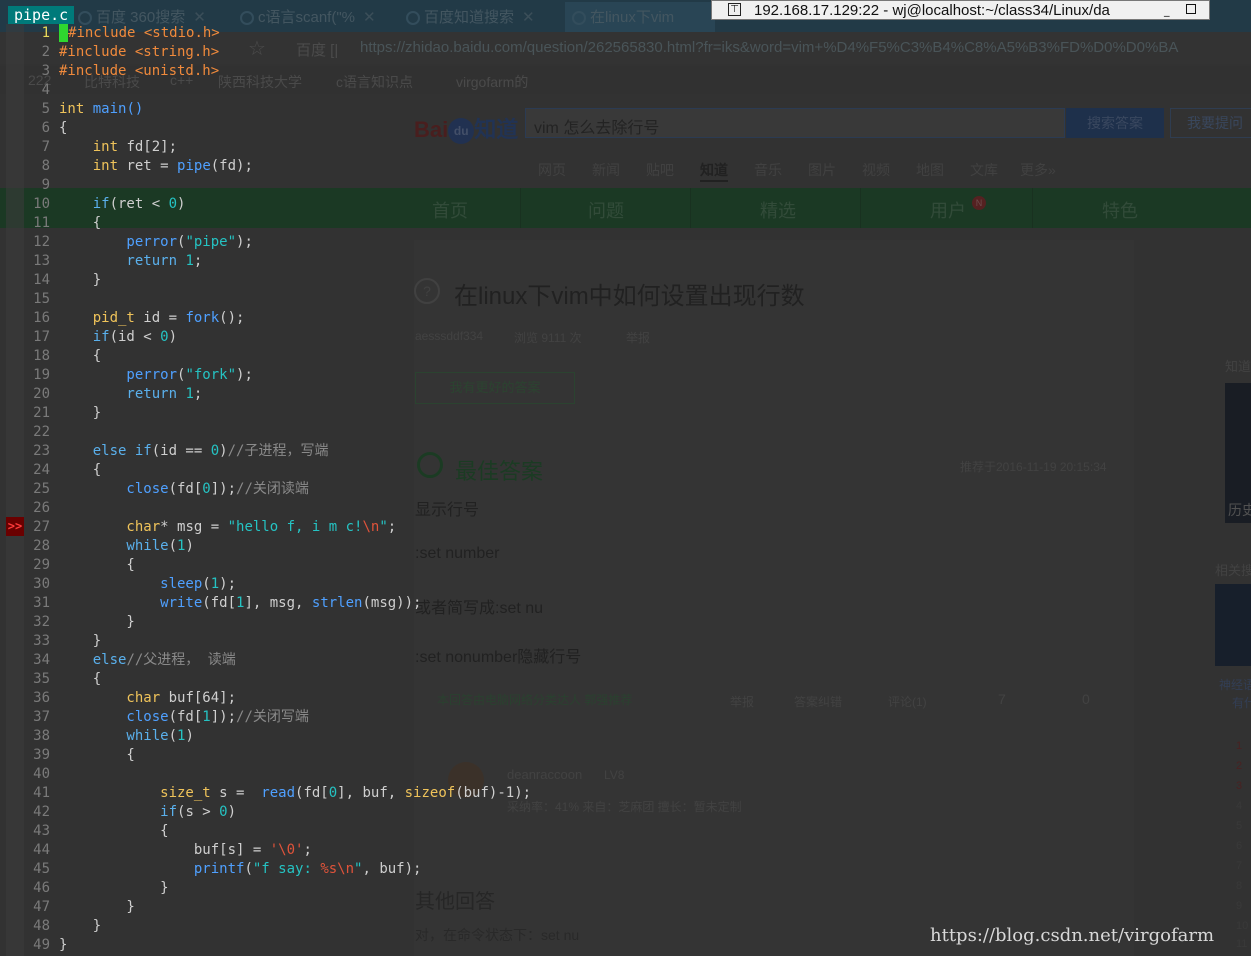 The width and height of the screenshot is (1251, 956). What do you see at coordinates (41, 831) in the screenshot?
I see `line-number: 43` at bounding box center [41, 831].